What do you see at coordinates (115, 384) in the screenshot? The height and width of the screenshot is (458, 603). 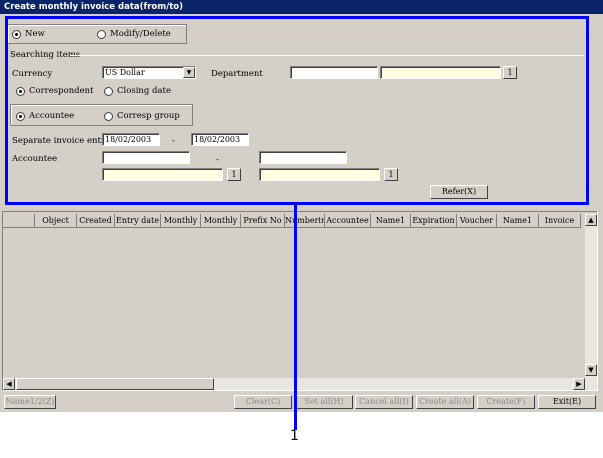 I see `horizontal-scroll-thumb` at bounding box center [115, 384].